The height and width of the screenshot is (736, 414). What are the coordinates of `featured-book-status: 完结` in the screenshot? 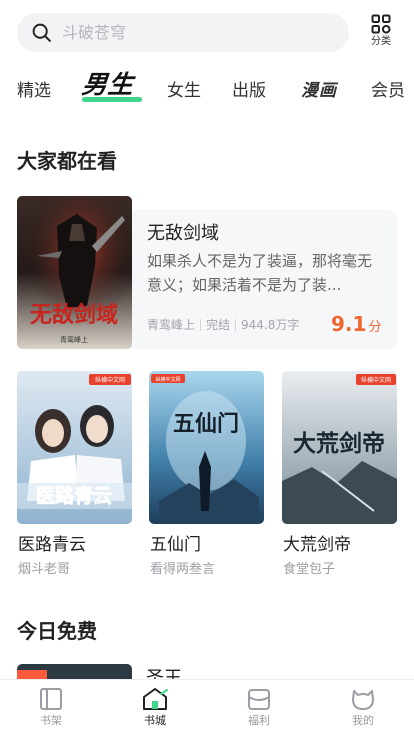 It's located at (218, 325).